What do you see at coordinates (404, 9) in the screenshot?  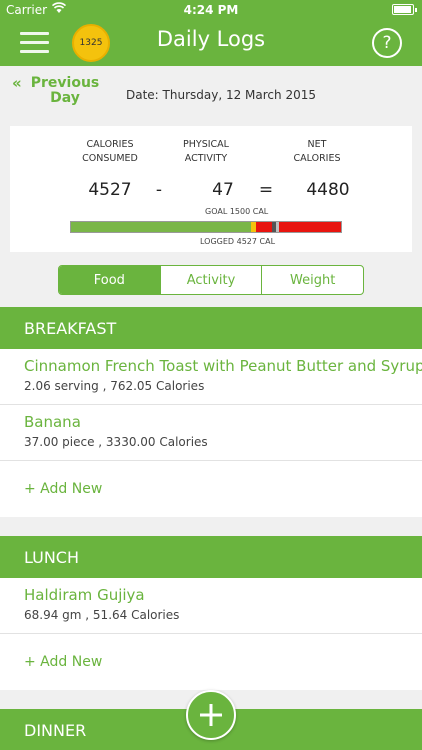 I see `battery-icon` at bounding box center [404, 9].